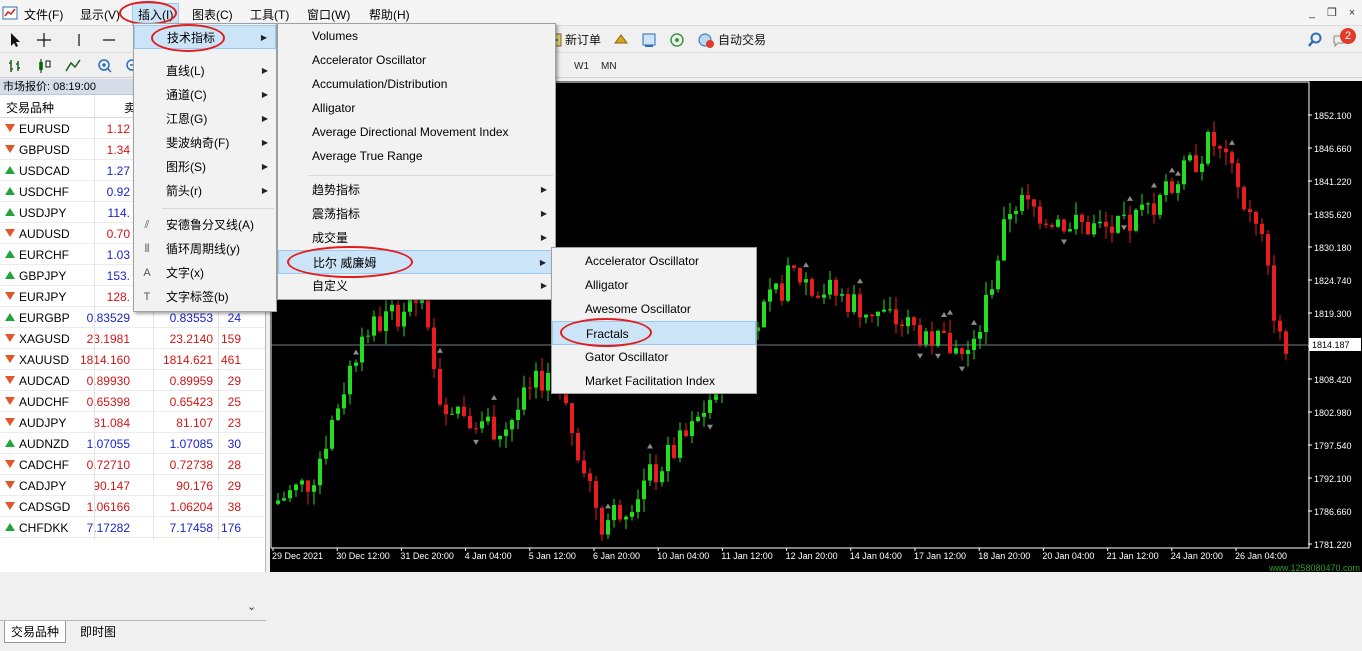  I want to click on restore-button: ❐, so click(1332, 13).